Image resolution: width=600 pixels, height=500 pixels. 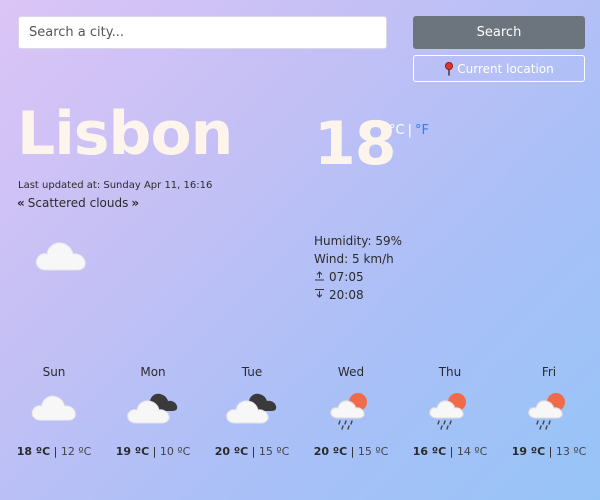 I want to click on wind: Wind: 5 km/h, so click(x=354, y=259).